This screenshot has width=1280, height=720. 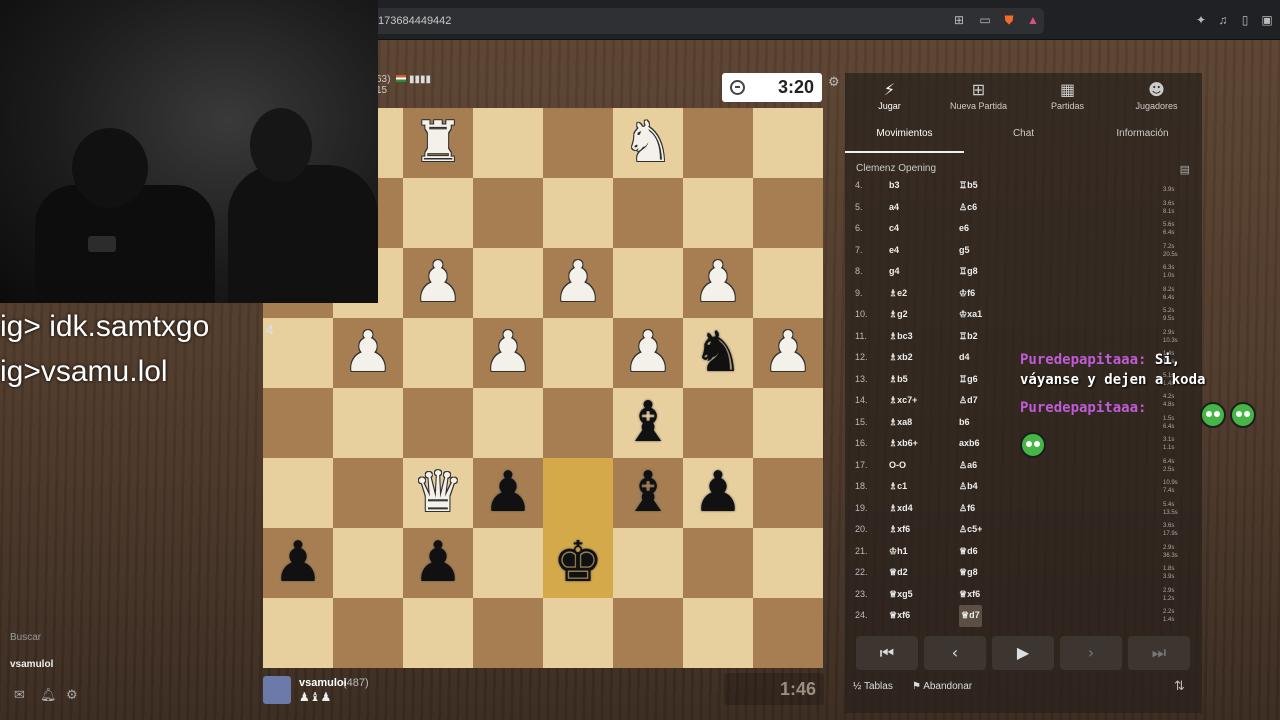 I want to click on move-row: 6. c4 e6 5.6s 6.4s, so click(x=1023, y=229).